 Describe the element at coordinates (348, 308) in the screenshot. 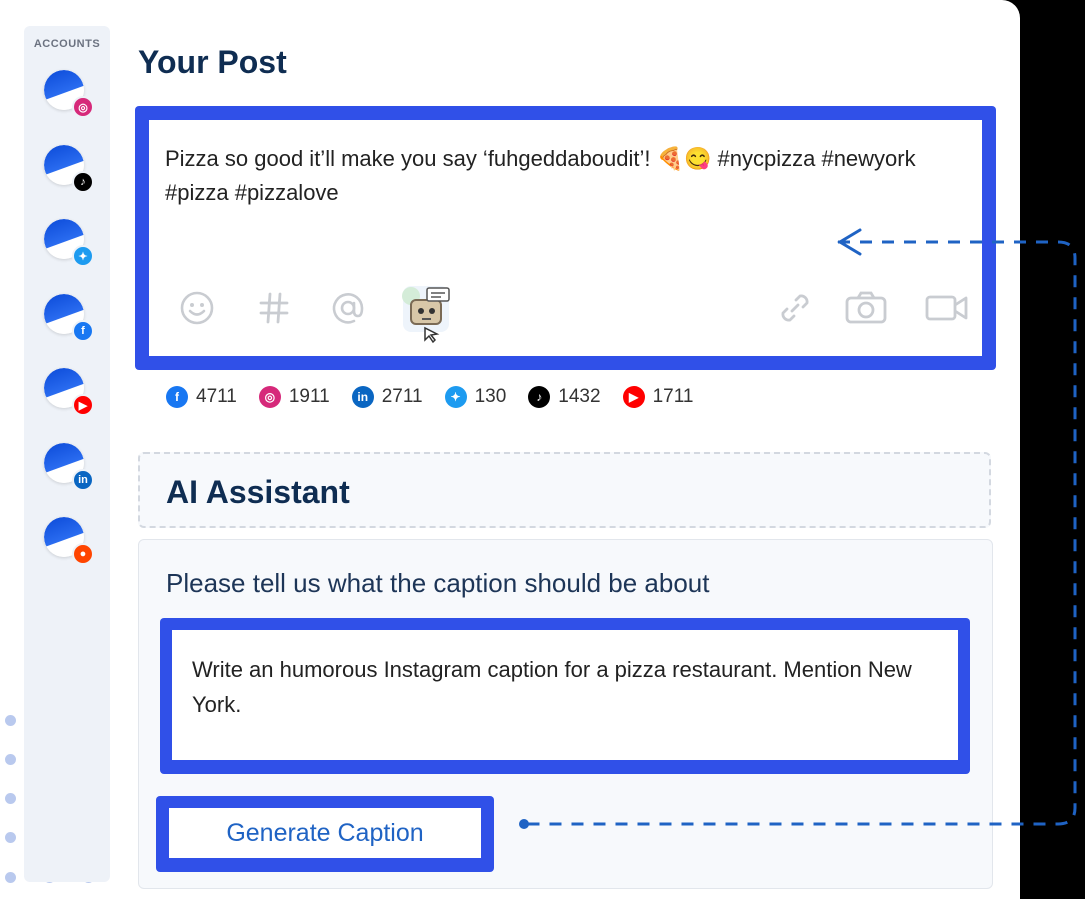

I see `mention-icon` at that location.